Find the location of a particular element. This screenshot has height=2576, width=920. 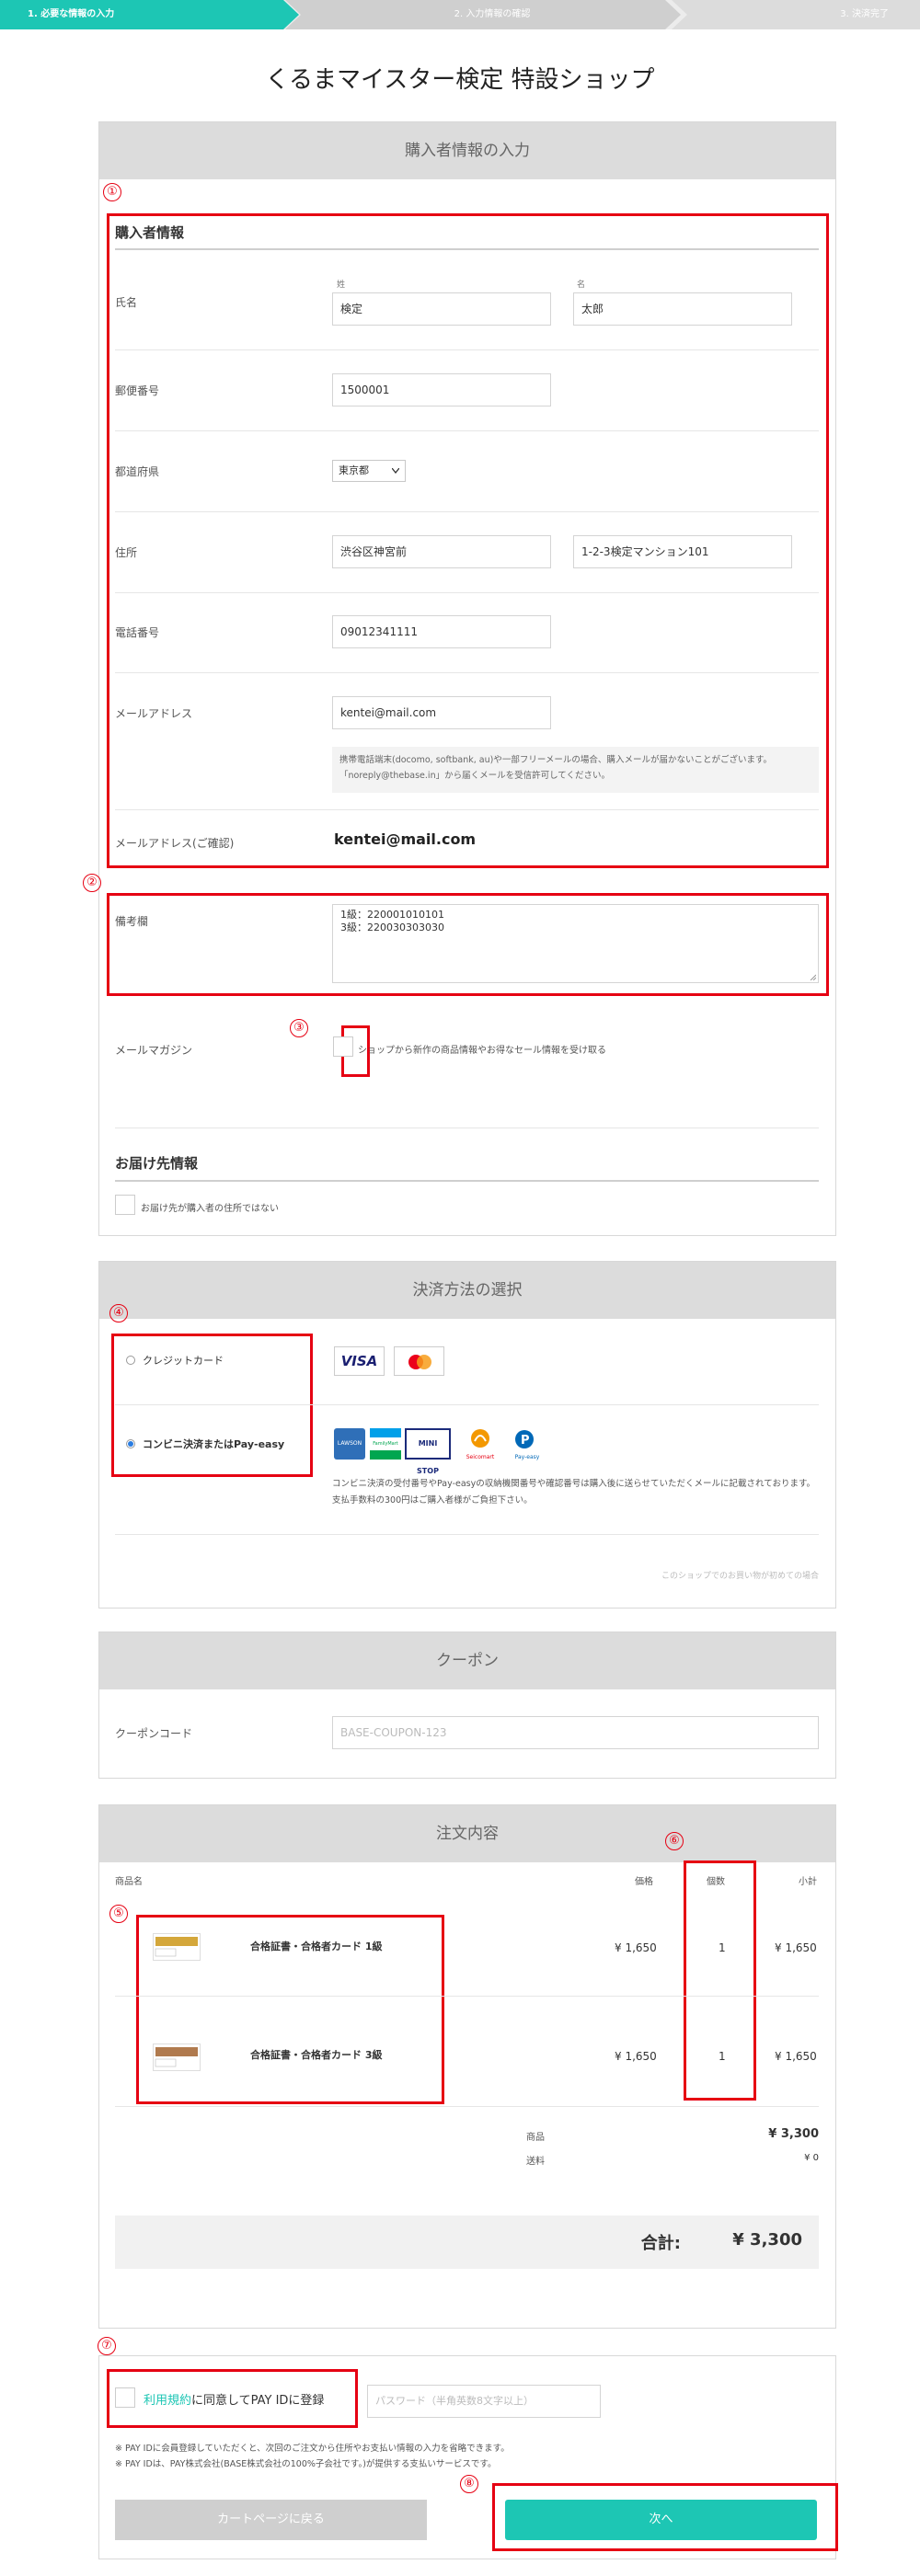

certificate-card-icon is located at coordinates (176, 1947).